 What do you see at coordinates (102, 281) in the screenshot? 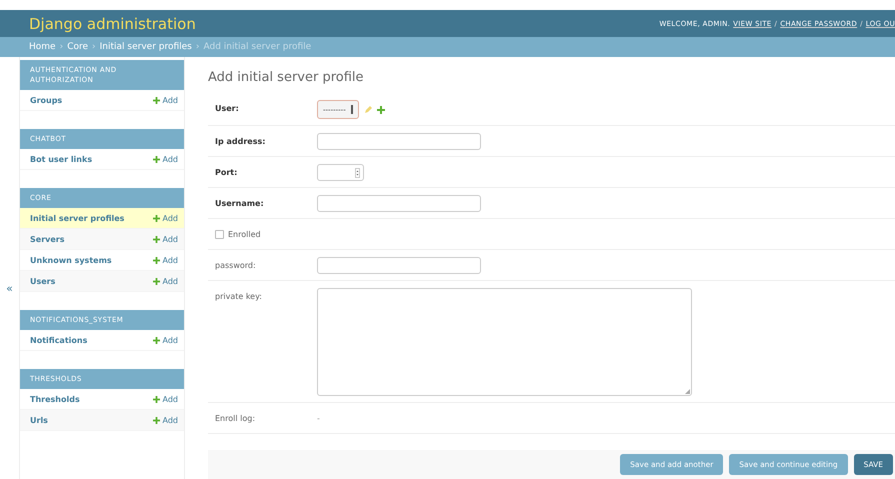
I see `sidebar-item: Users Add` at bounding box center [102, 281].